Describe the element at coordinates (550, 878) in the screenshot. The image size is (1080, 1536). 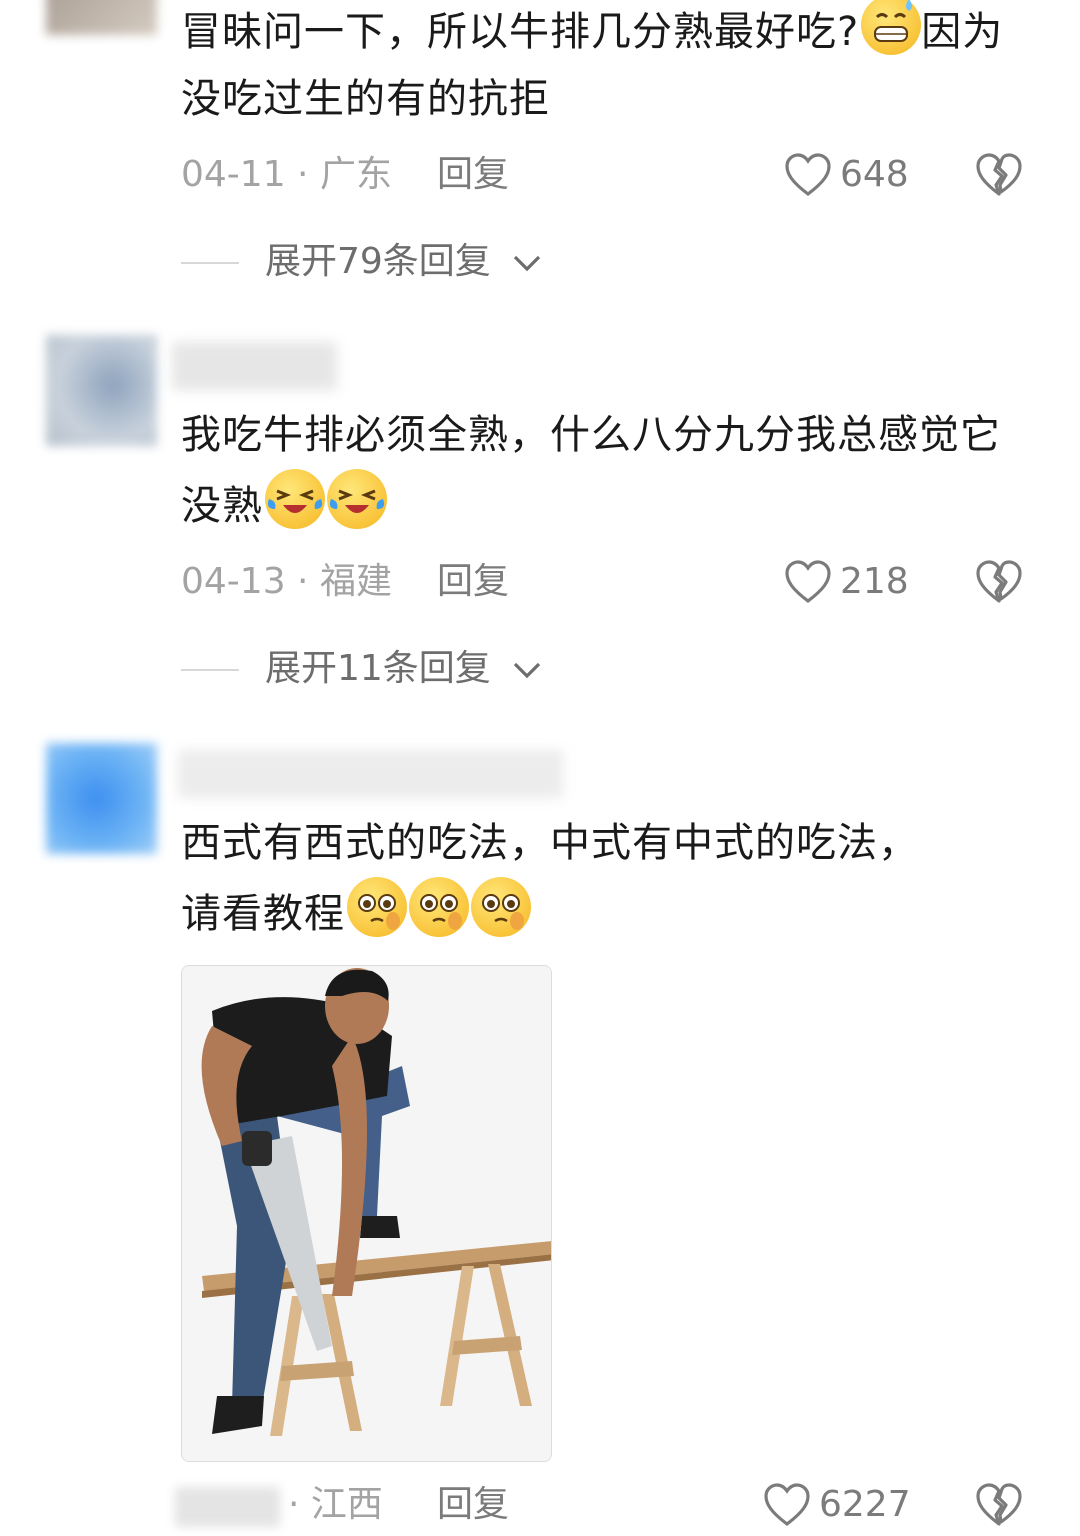
I see `comment-text: 西式有西式的吃法，中式有中式的吃法， 请看教程` at that location.